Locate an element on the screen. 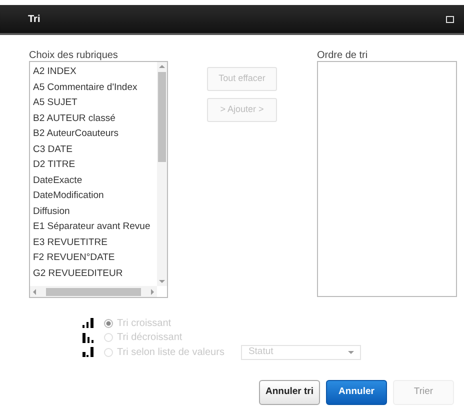  list-item: B2 AuteurCoauteurs is located at coordinates (93, 134).